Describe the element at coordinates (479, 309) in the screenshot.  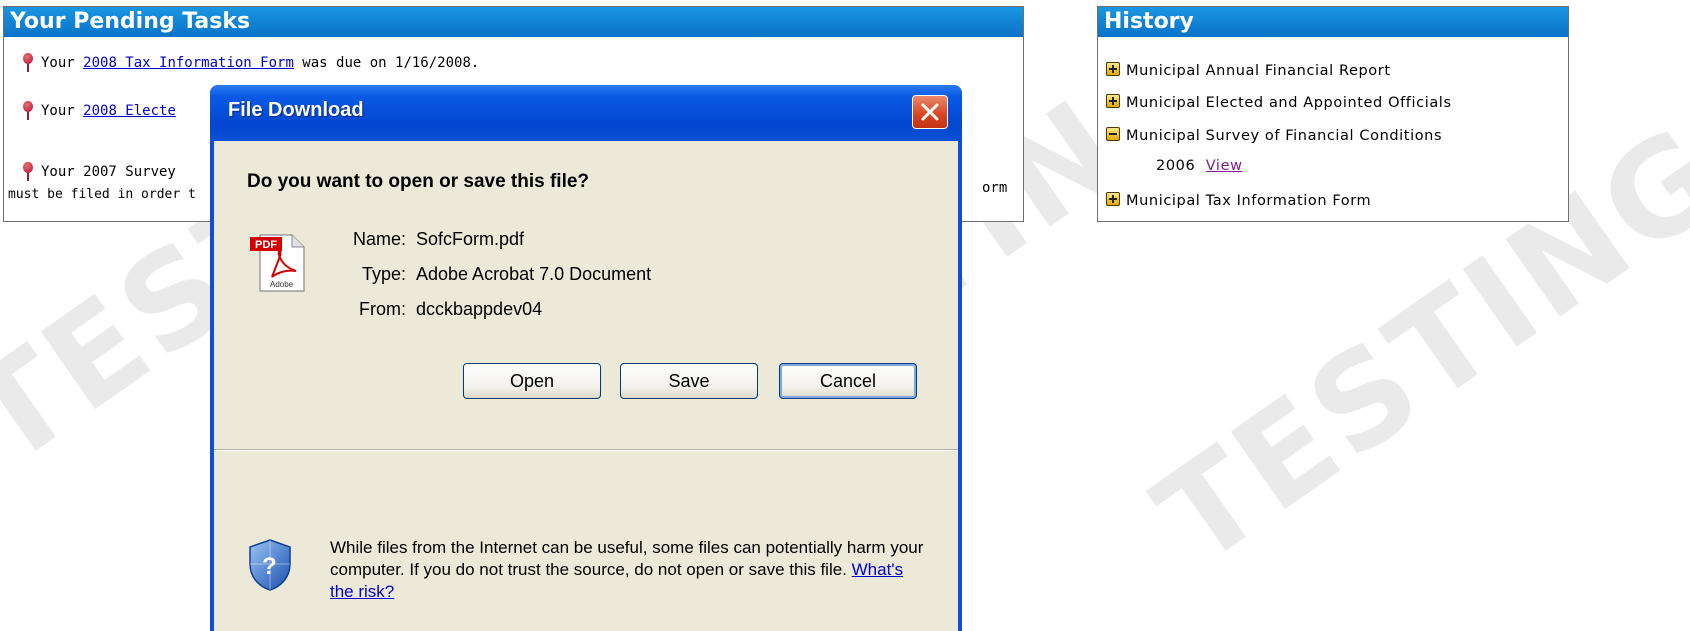
I see `file-source-value: dcckbappdev04` at that location.